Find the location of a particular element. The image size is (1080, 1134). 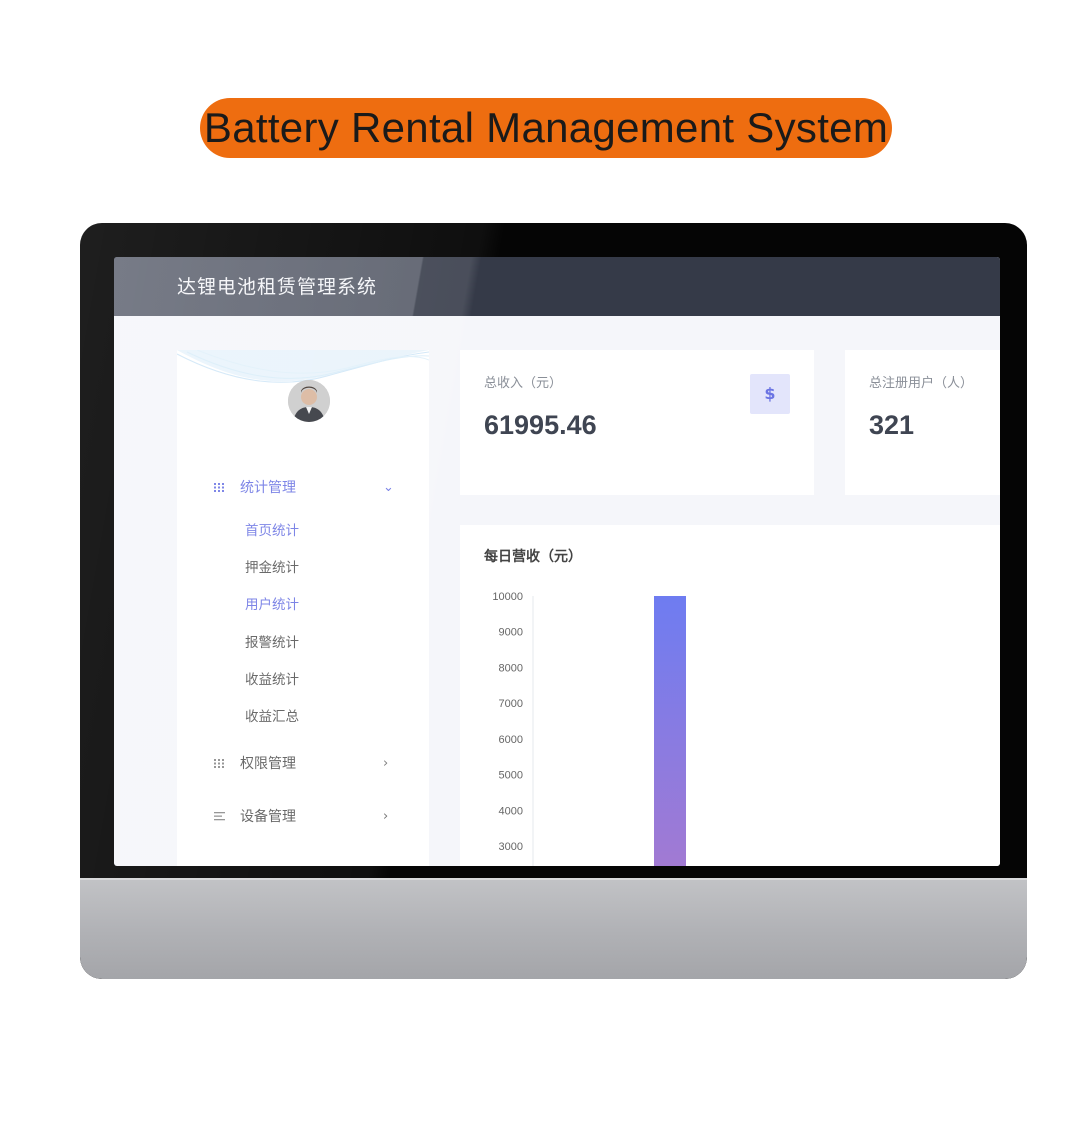

stat-card-label: 总收入（元） is located at coordinates (523, 383).